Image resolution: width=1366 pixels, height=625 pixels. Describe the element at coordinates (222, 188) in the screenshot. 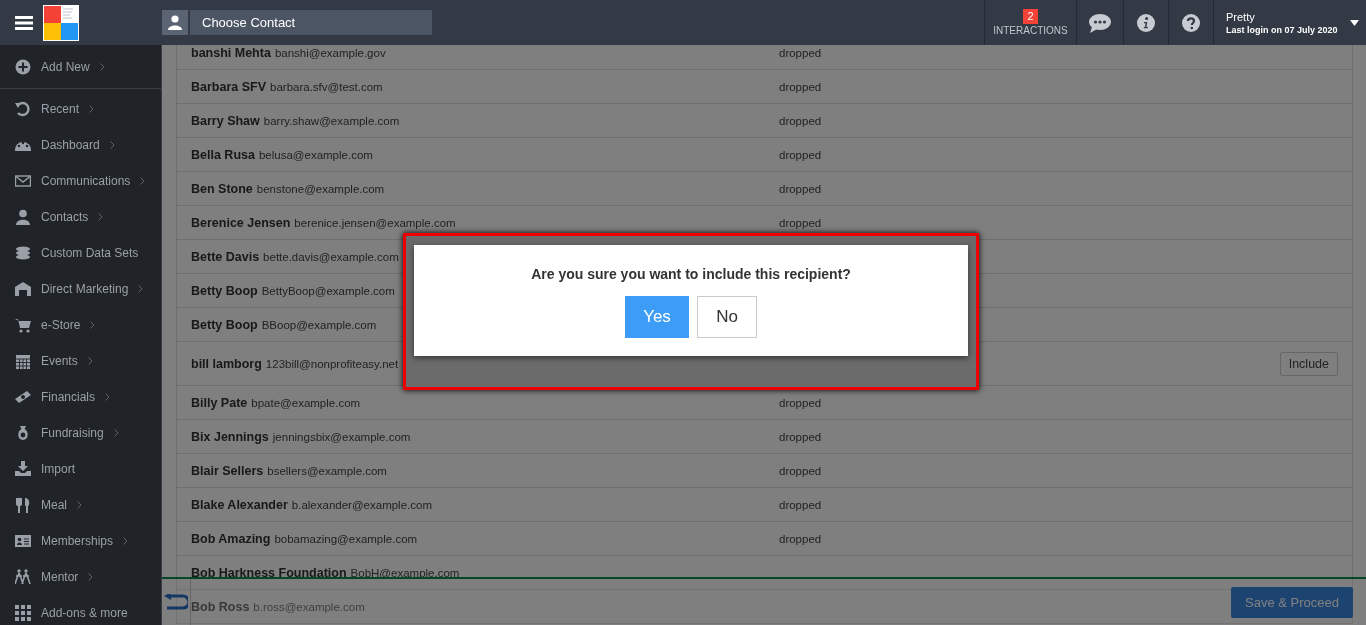

I see `recipient-name: Ben Stone` at that location.